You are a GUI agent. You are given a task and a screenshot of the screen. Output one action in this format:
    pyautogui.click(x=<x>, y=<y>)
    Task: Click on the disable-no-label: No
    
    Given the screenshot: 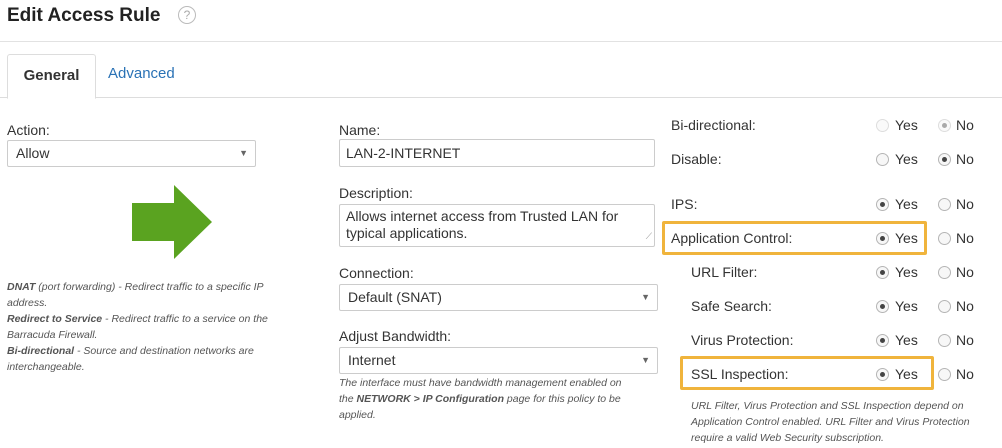 What is the action you would take?
    pyautogui.click(x=965, y=159)
    